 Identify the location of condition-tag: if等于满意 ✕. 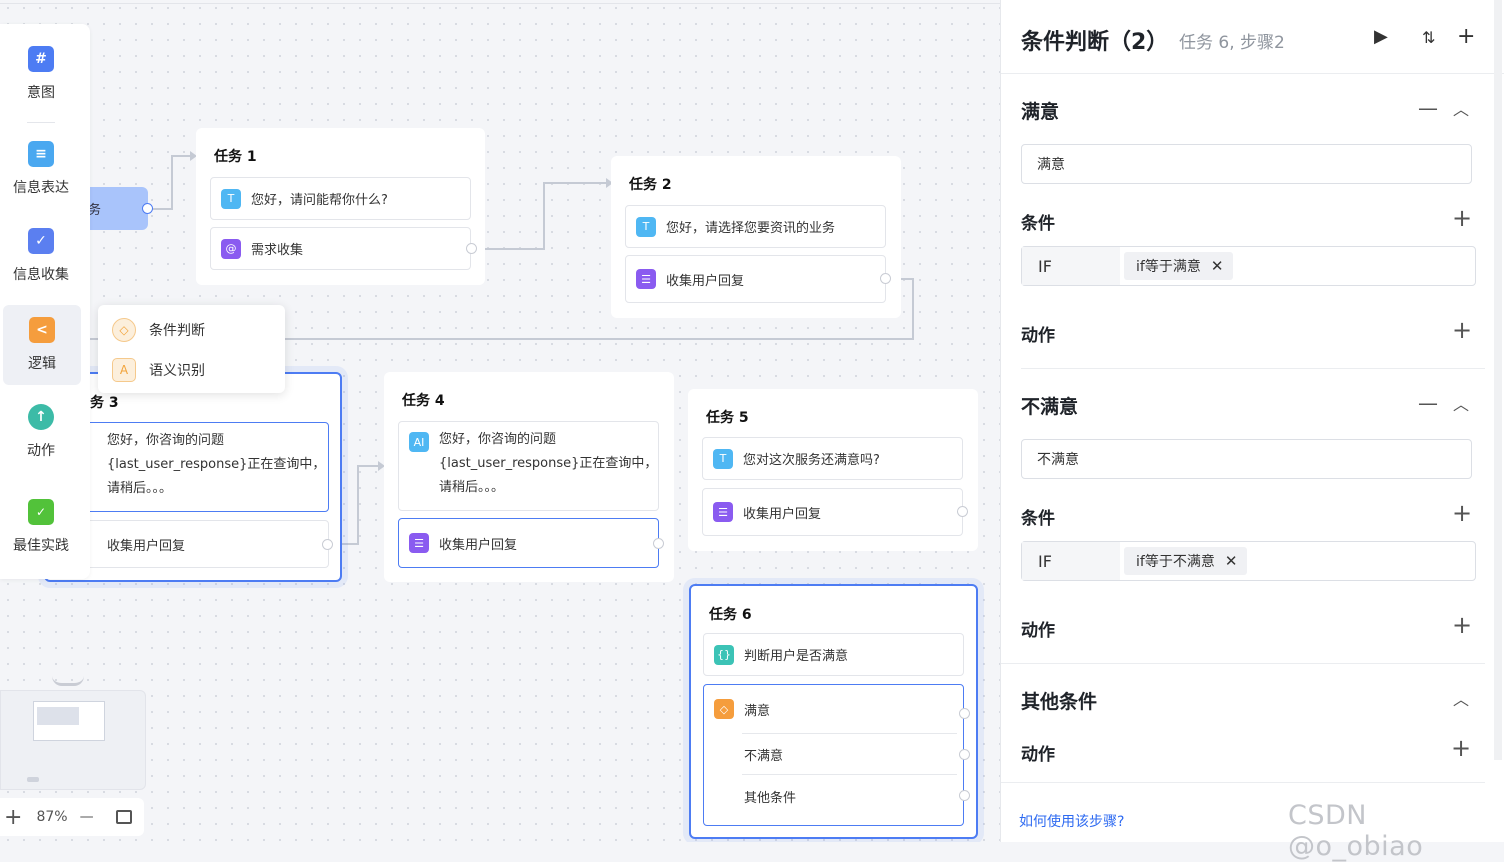
(1179, 266).